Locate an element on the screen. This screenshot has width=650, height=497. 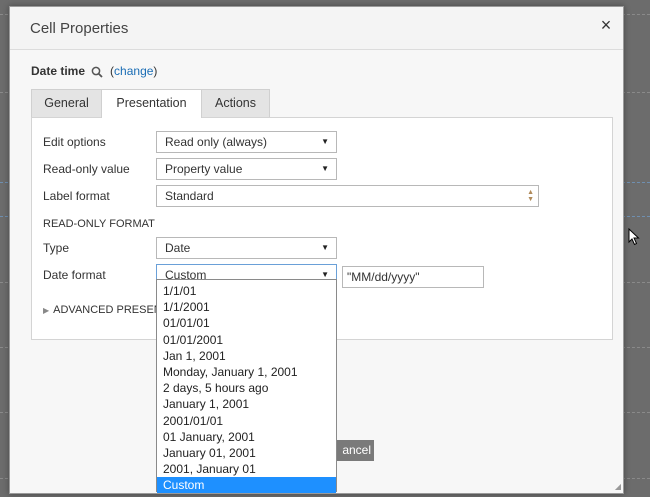
readonly-value-label: Read-only value is located at coordinates (86, 169).